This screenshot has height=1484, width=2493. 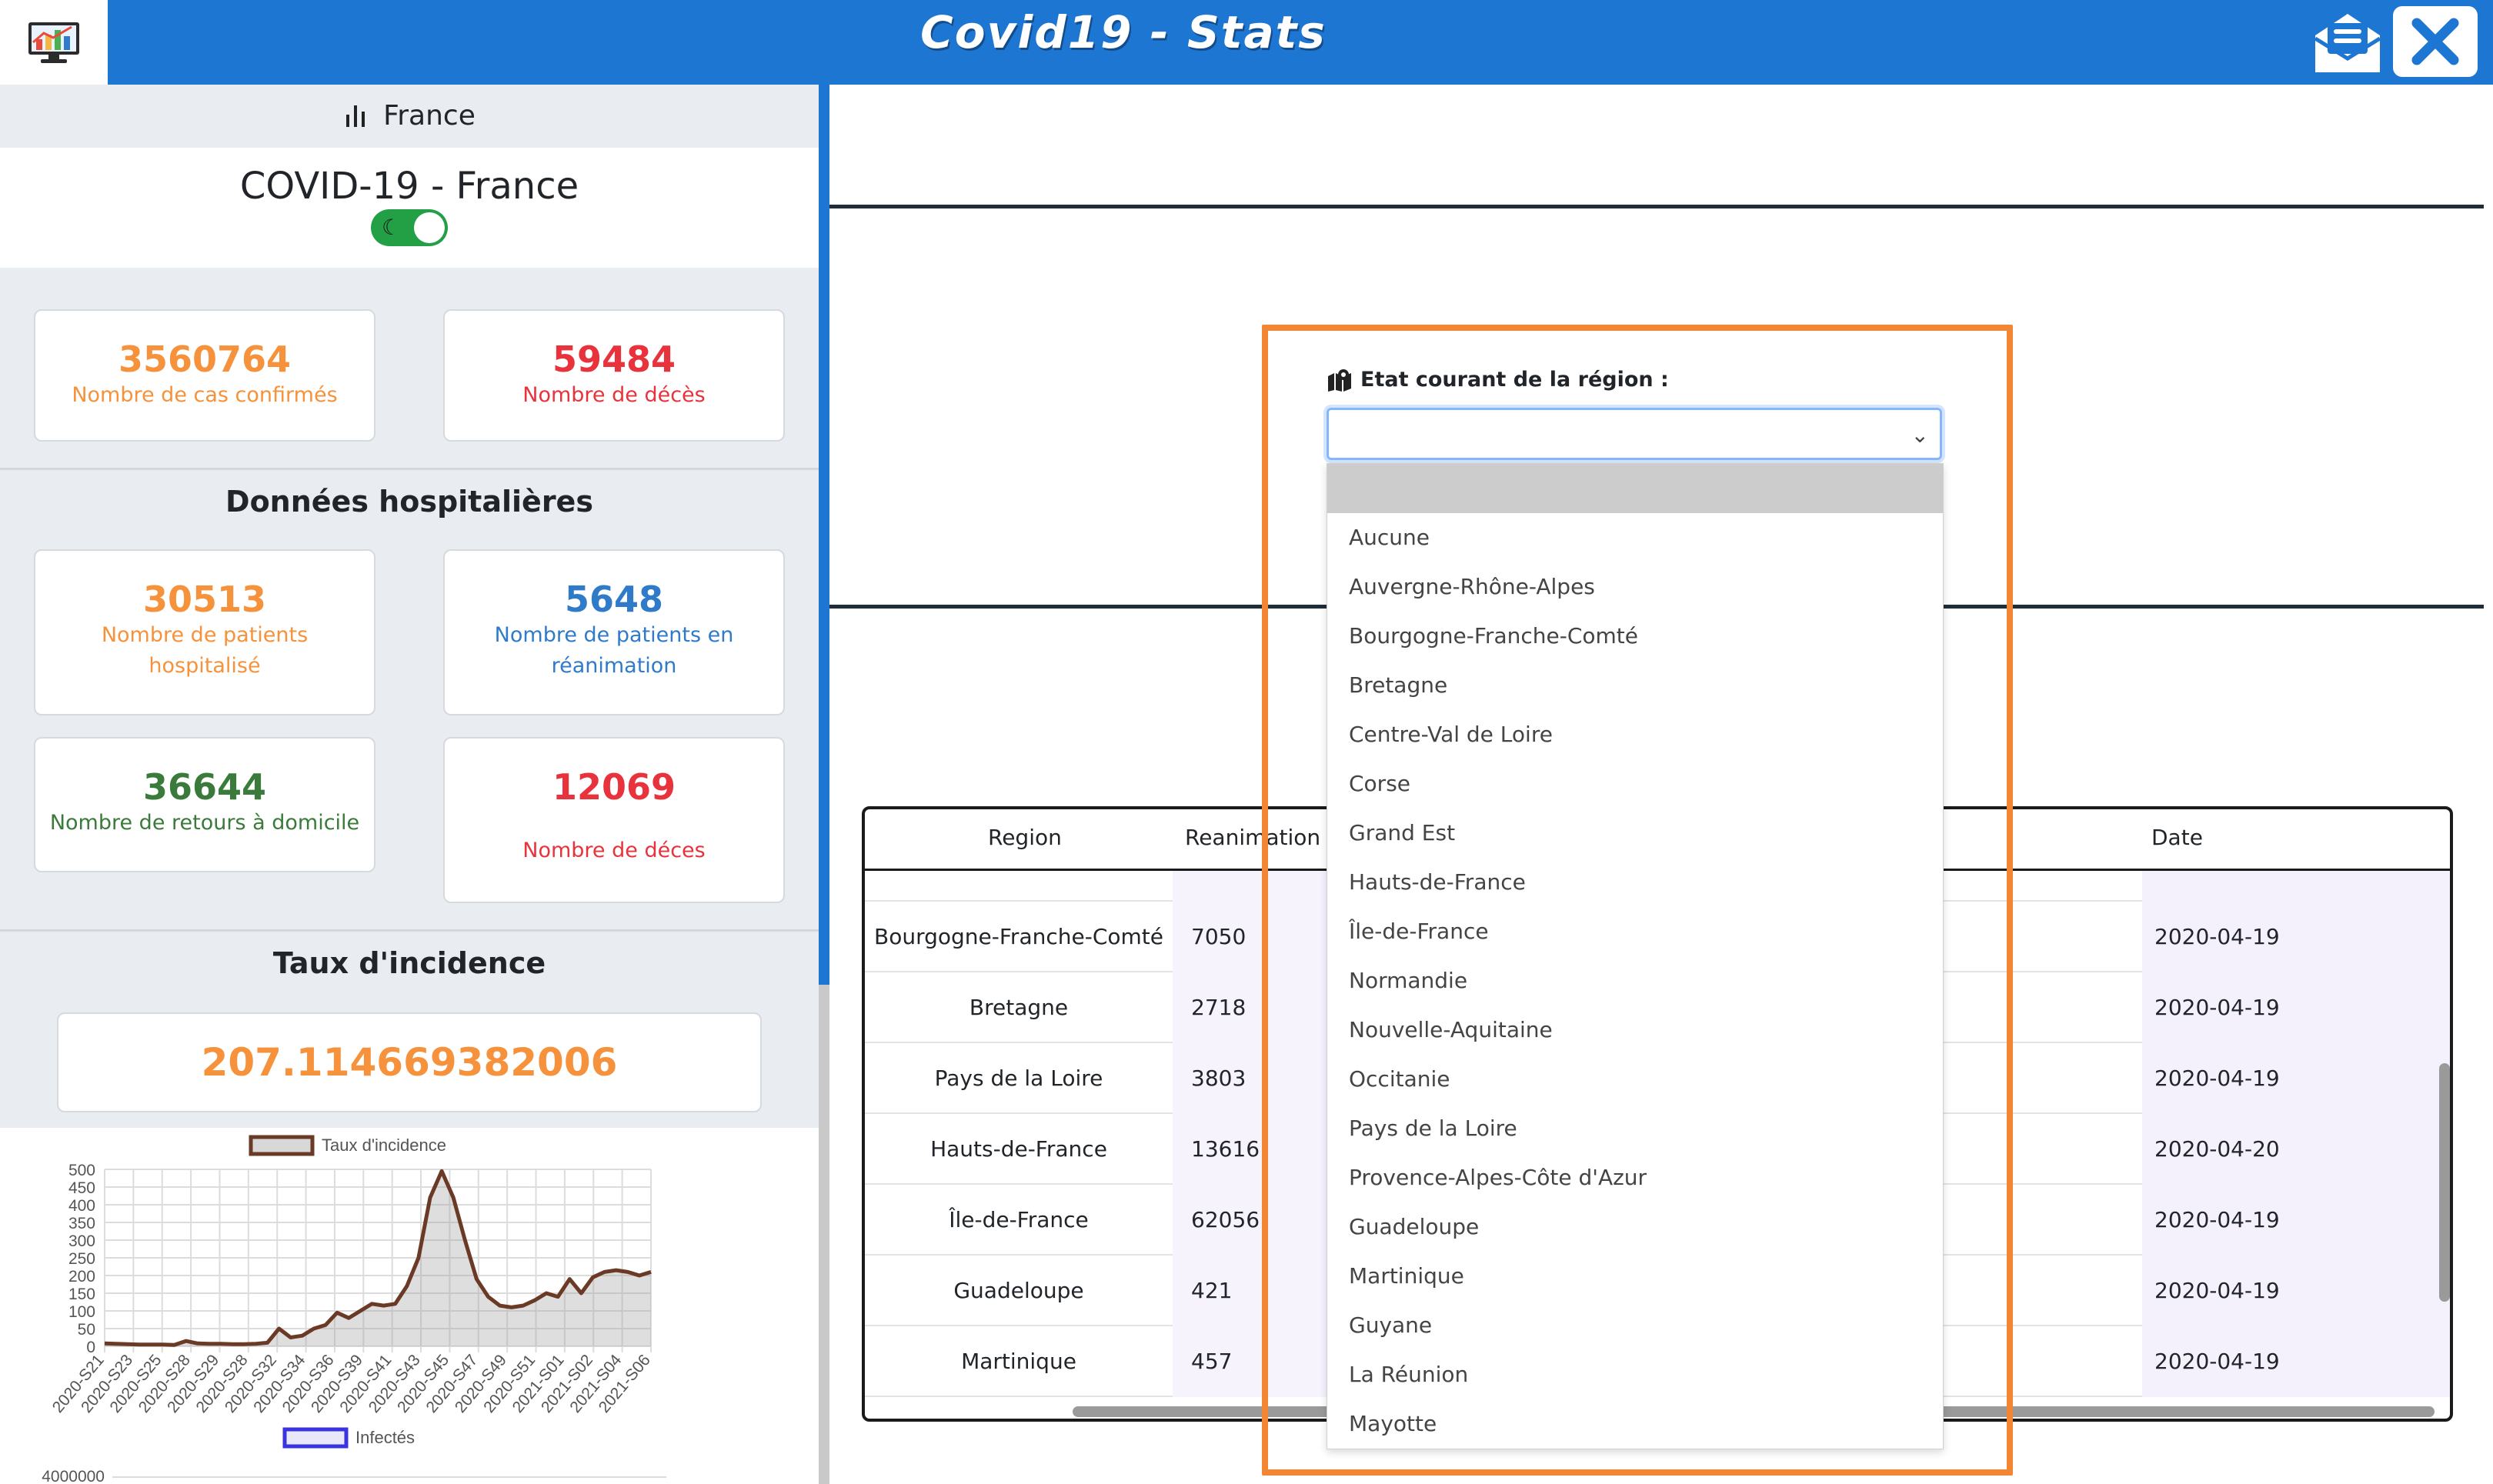 What do you see at coordinates (81, 1295) in the screenshot?
I see `y-tick-label: 150` at bounding box center [81, 1295].